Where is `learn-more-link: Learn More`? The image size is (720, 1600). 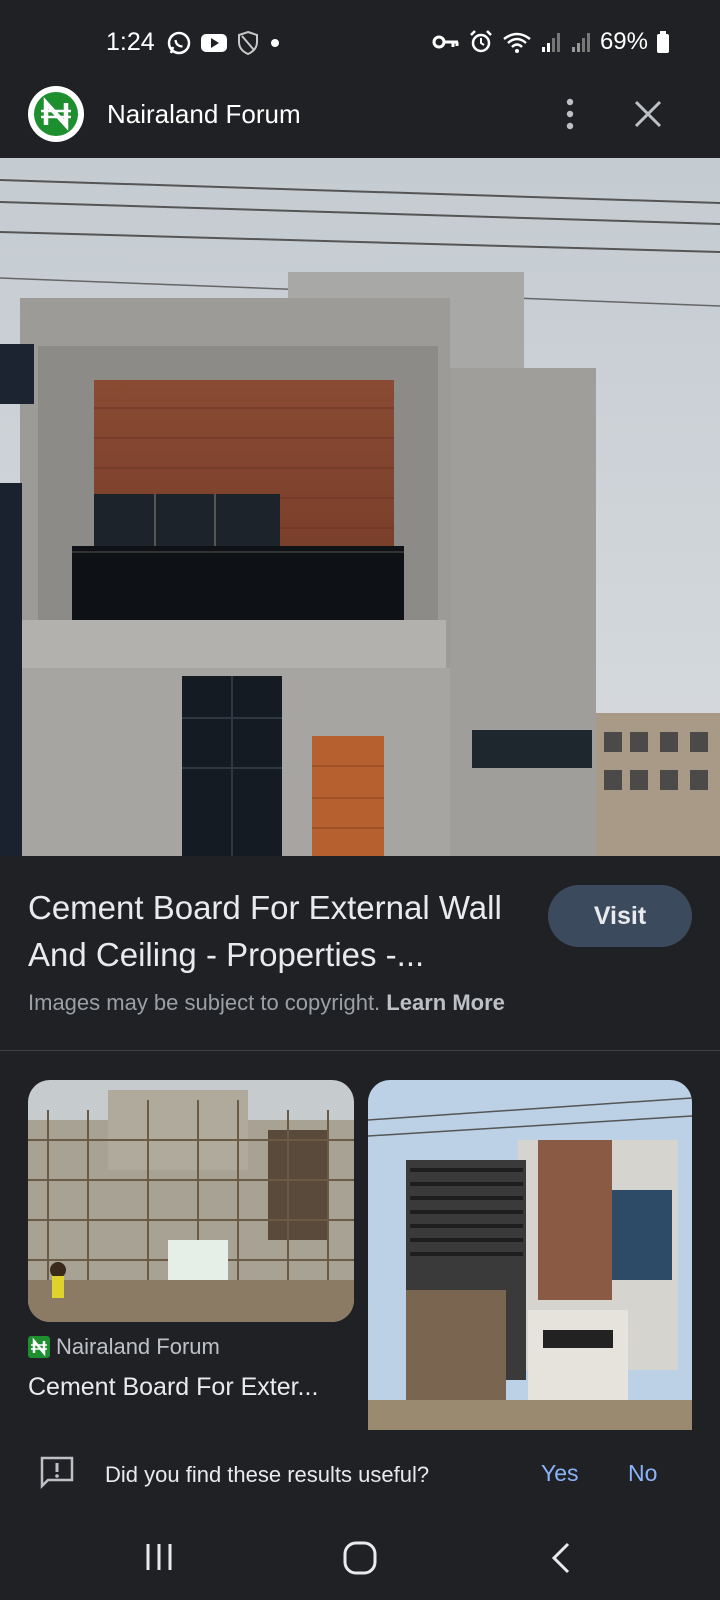
learn-more-link: Learn More is located at coordinates (445, 1002).